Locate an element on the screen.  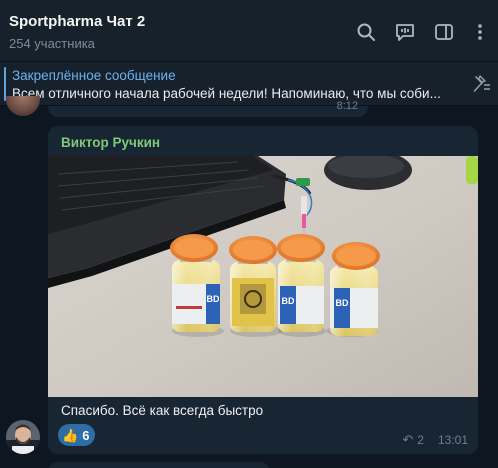
vial-3-label: BD is located at coordinates (288, 301).